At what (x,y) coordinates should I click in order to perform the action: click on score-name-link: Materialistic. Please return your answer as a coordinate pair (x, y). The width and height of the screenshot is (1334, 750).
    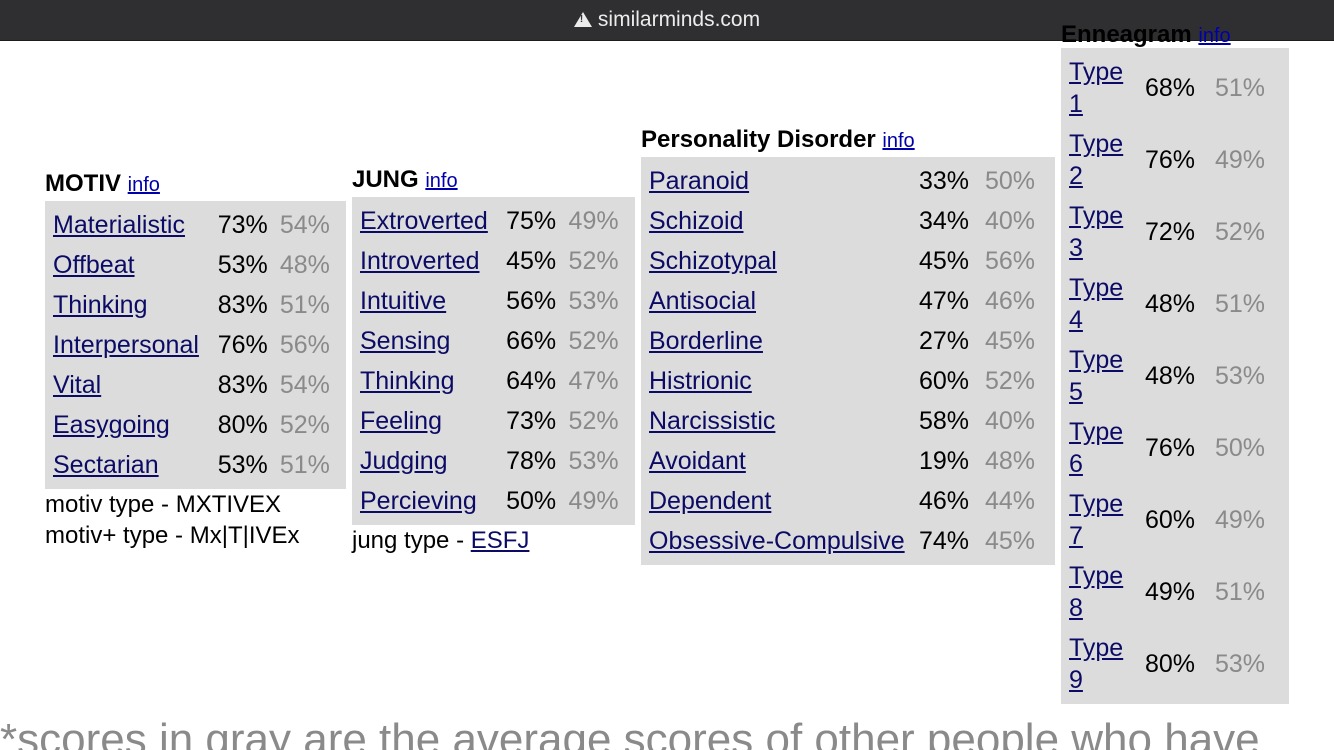
    Looking at the image, I should click on (119, 225).